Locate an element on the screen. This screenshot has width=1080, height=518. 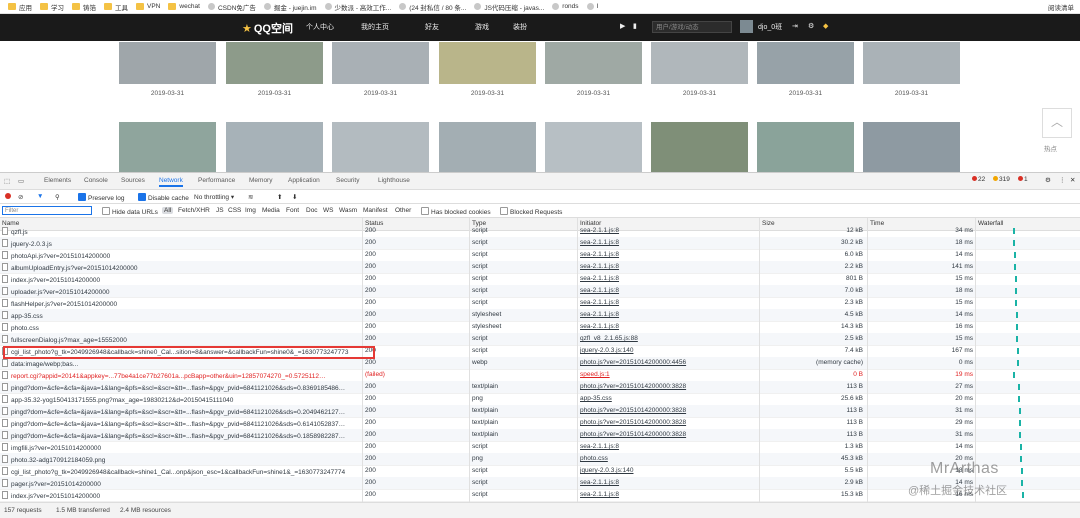
bookmark-item: 掘金 - juejin.im is located at coordinates (290, 7).